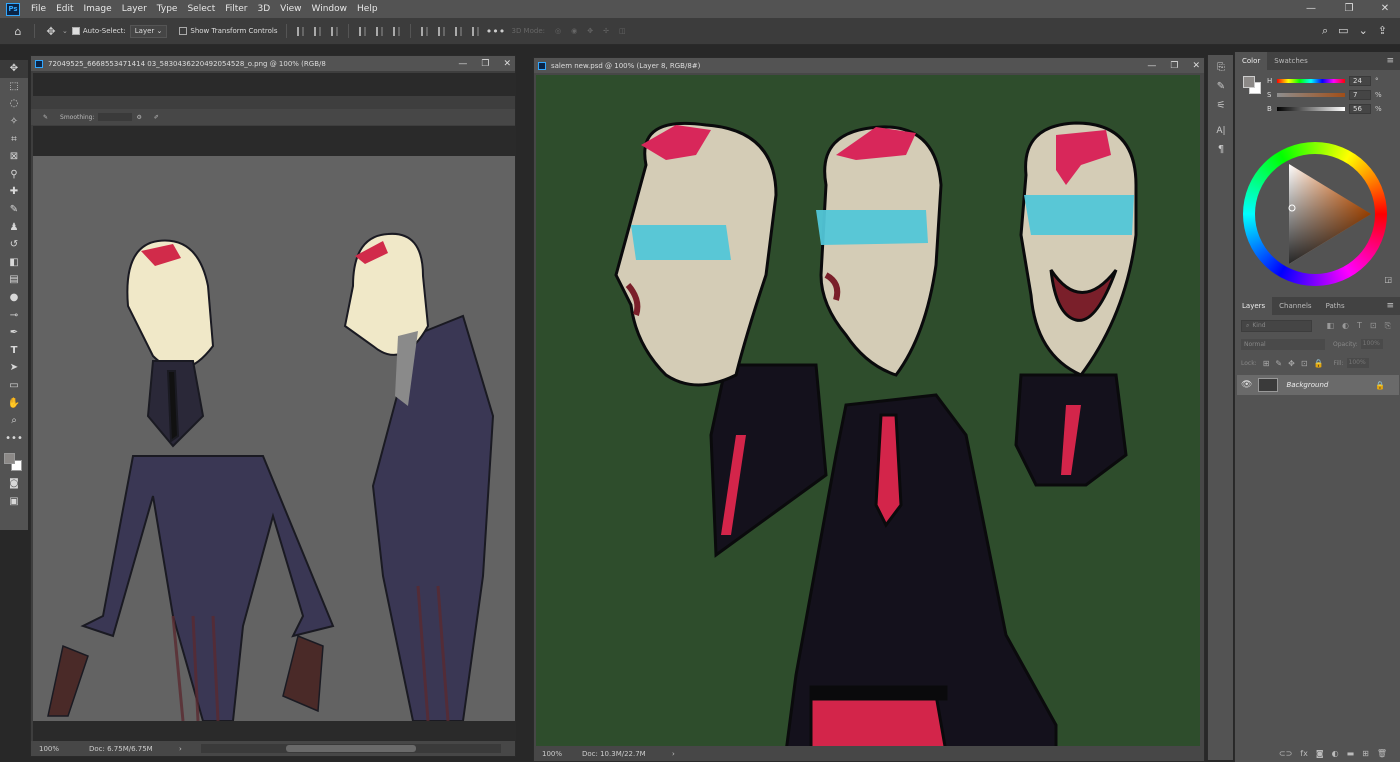 This screenshot has height=762, width=1400. What do you see at coordinates (138, 117) in the screenshot?
I see `gear-icon: ⚙` at bounding box center [138, 117].